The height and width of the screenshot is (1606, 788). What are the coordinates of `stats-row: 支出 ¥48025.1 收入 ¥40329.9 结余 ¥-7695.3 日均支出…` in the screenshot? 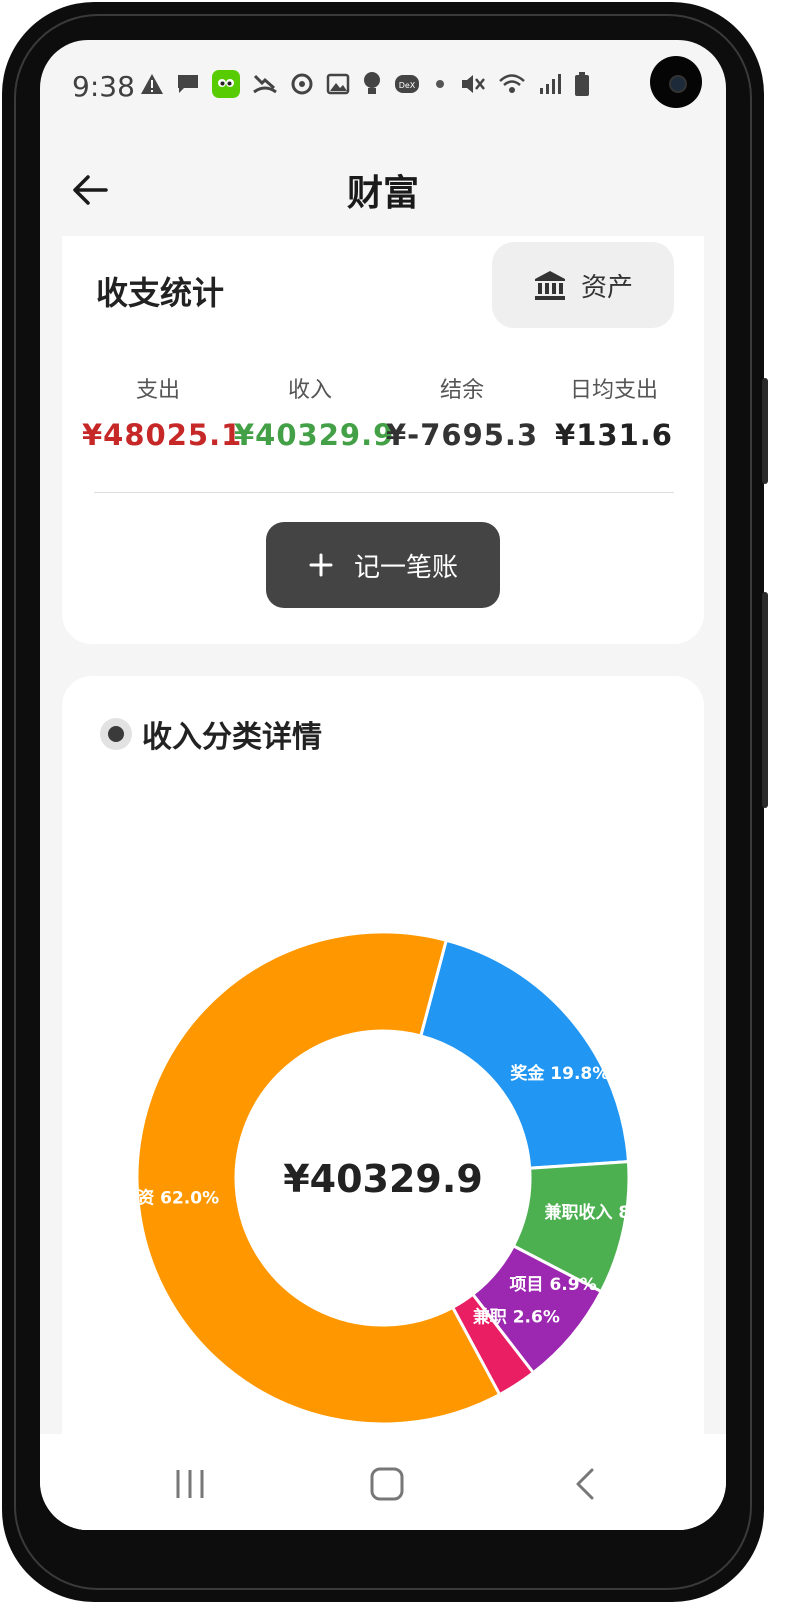 It's located at (387, 412).